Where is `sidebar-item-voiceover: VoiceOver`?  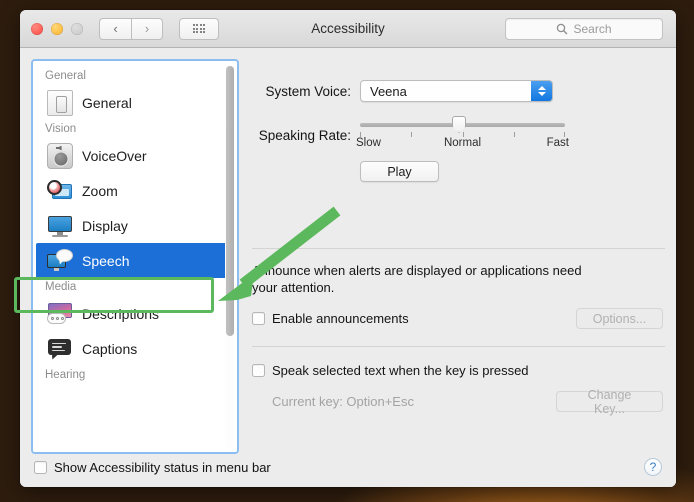
sidebar-item-voiceover: VoiceOver is located at coordinates (135, 155).